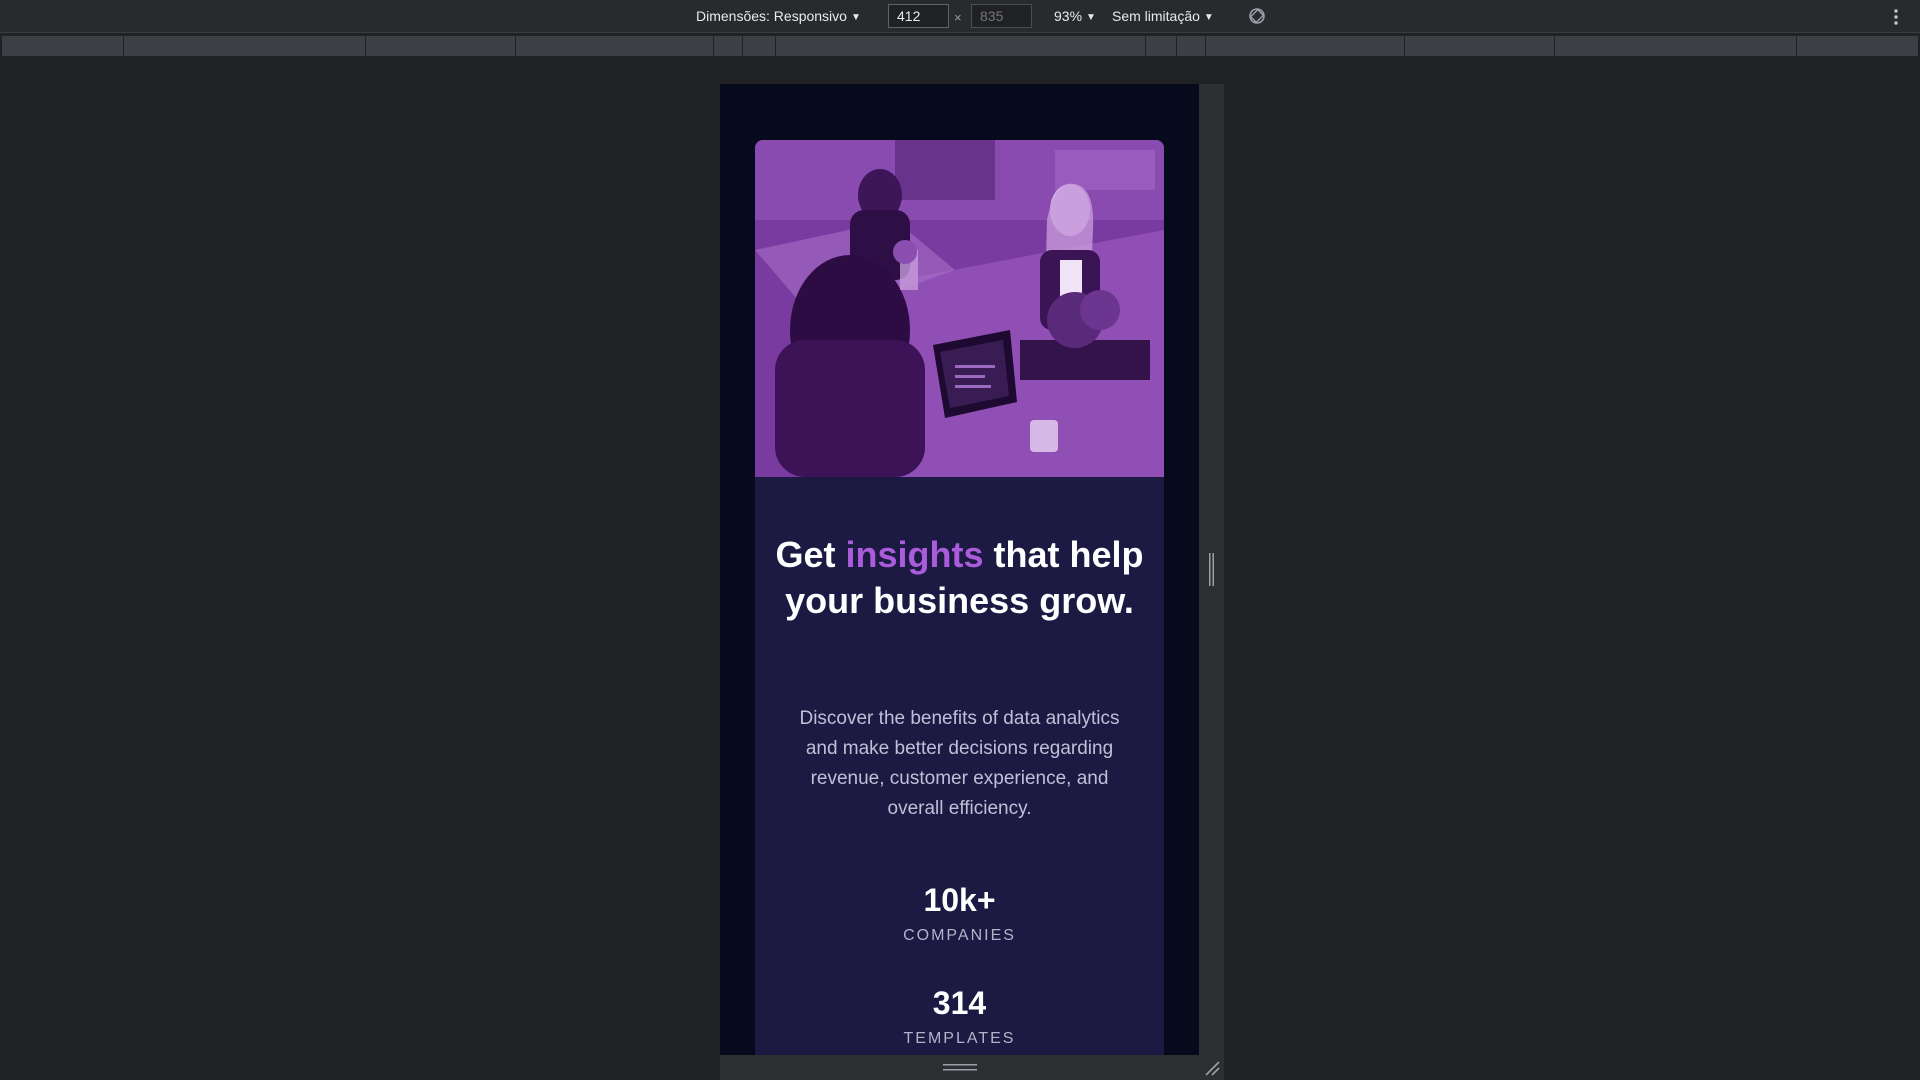 Image resolution: width=1920 pixels, height=1080 pixels. I want to click on zoom-dropdown: 93% ▼, so click(1075, 17).